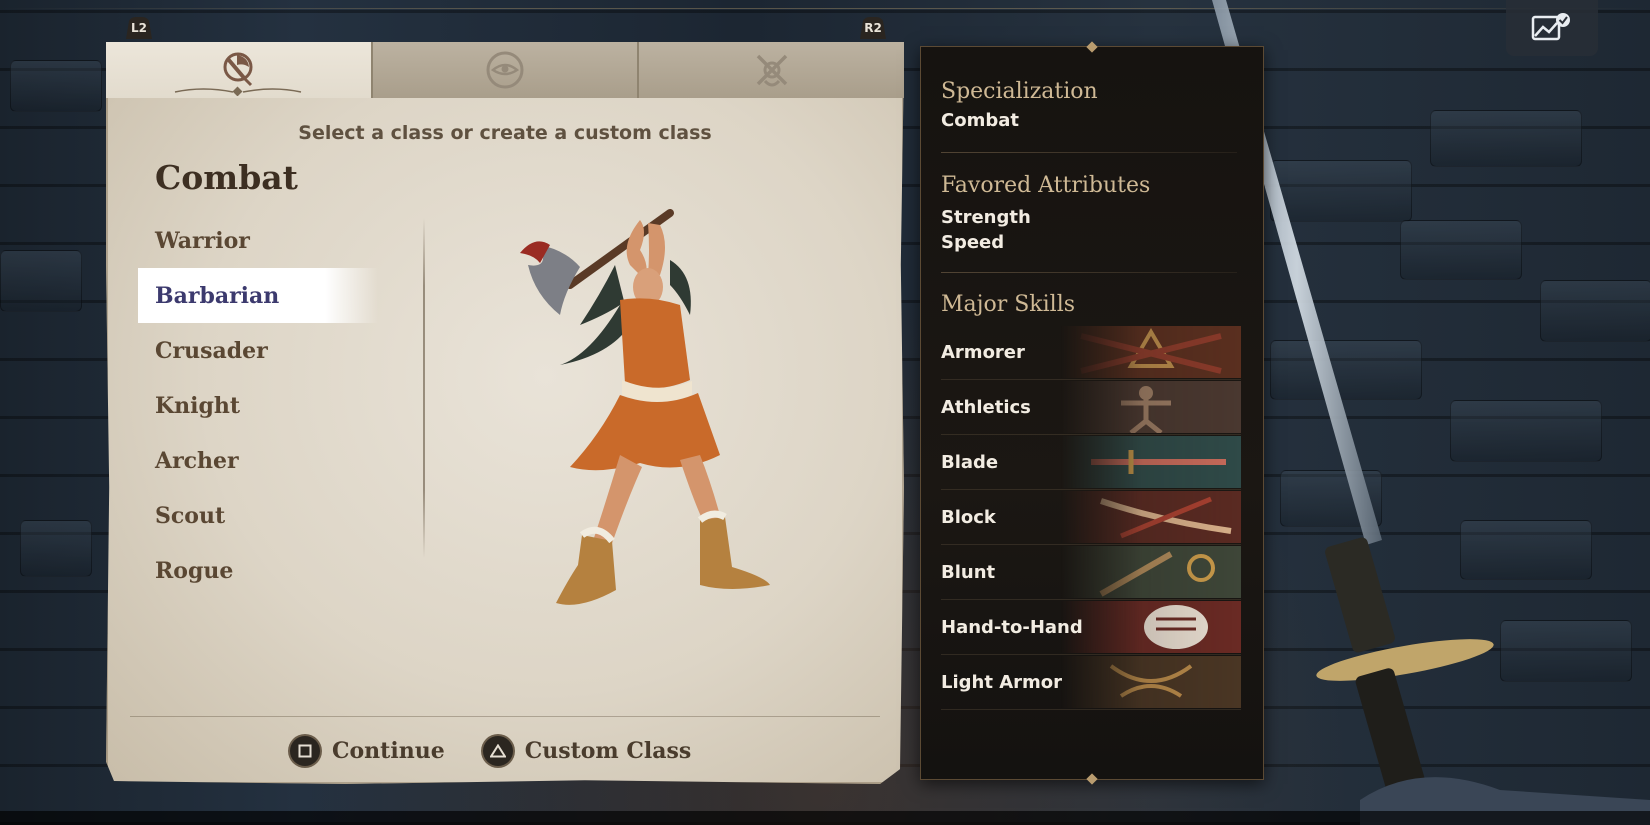  I want to click on class-item-scout: Scout, so click(258, 515).